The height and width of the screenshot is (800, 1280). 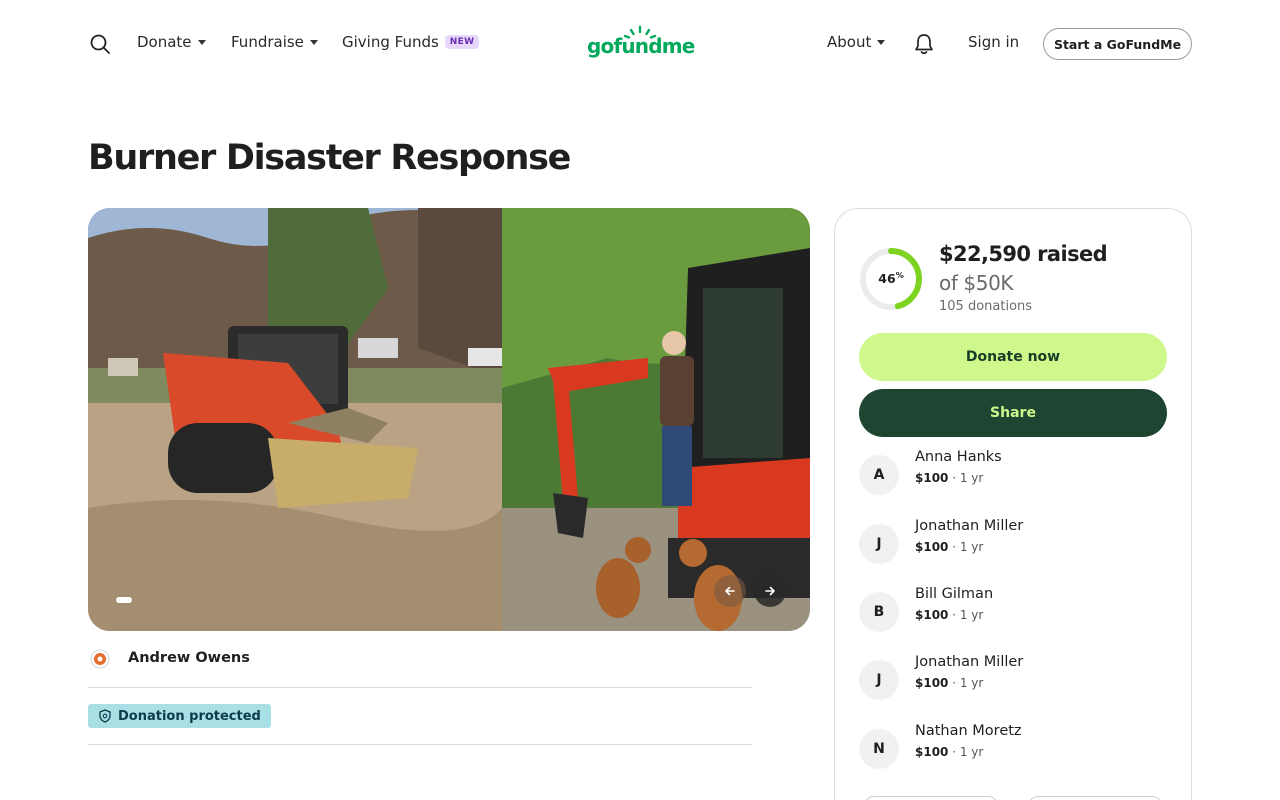 What do you see at coordinates (462, 42) in the screenshot?
I see `new-badge: NEW` at bounding box center [462, 42].